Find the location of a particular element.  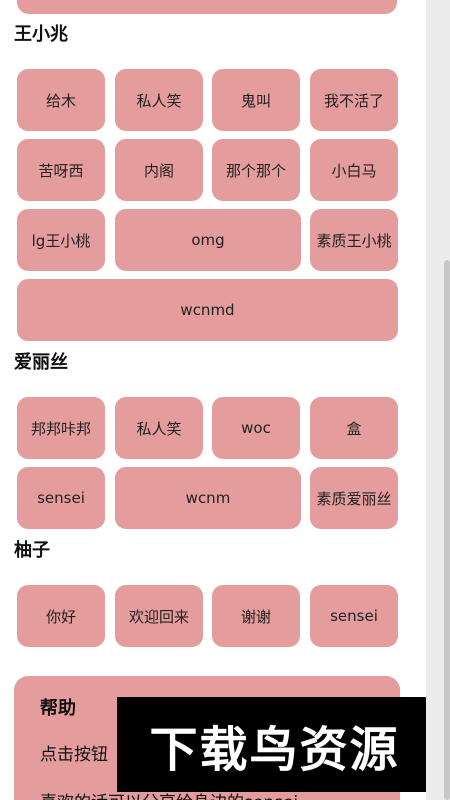

section-title-alice: 爱丽丝 is located at coordinates (41, 362).